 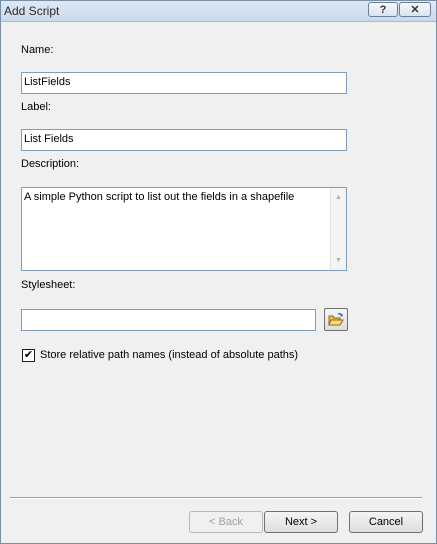 I want to click on stylesheet-field, so click(x=168, y=320).